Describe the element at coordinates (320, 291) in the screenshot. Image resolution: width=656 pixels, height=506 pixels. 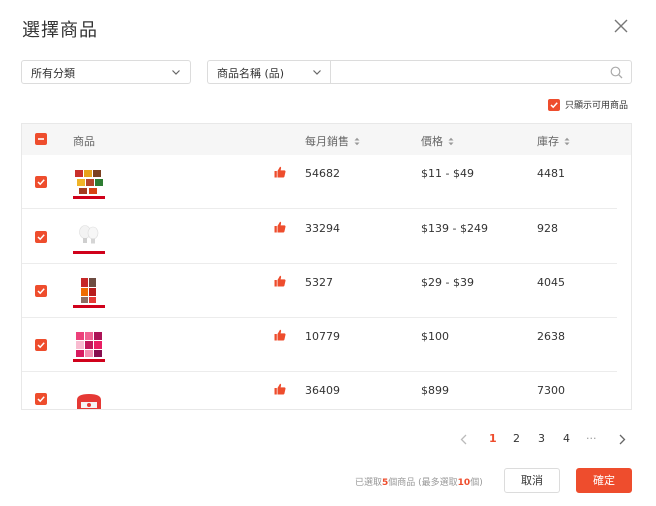
I see `table-row: 5327 $29 - $39 4045` at that location.